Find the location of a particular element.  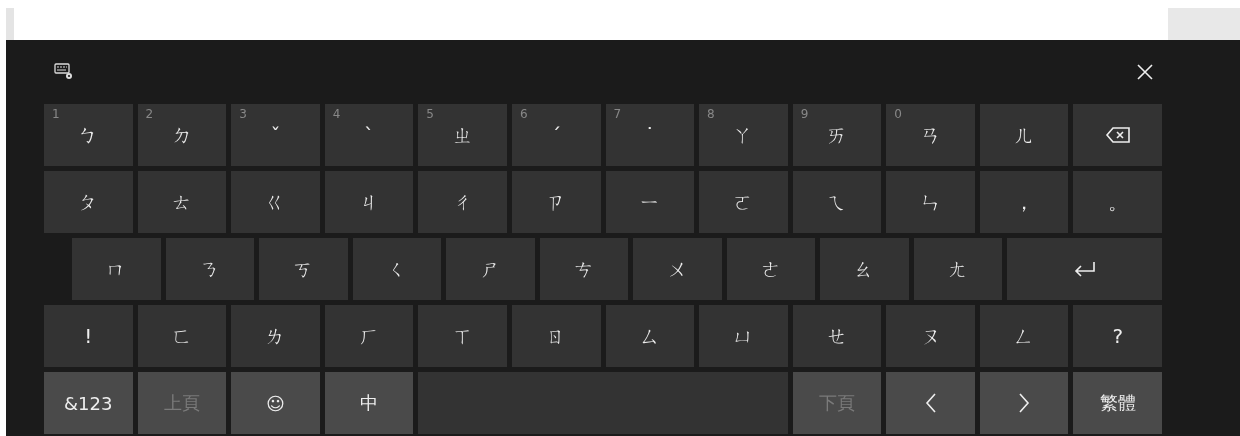

key: 5 ㄓ is located at coordinates (462, 135).